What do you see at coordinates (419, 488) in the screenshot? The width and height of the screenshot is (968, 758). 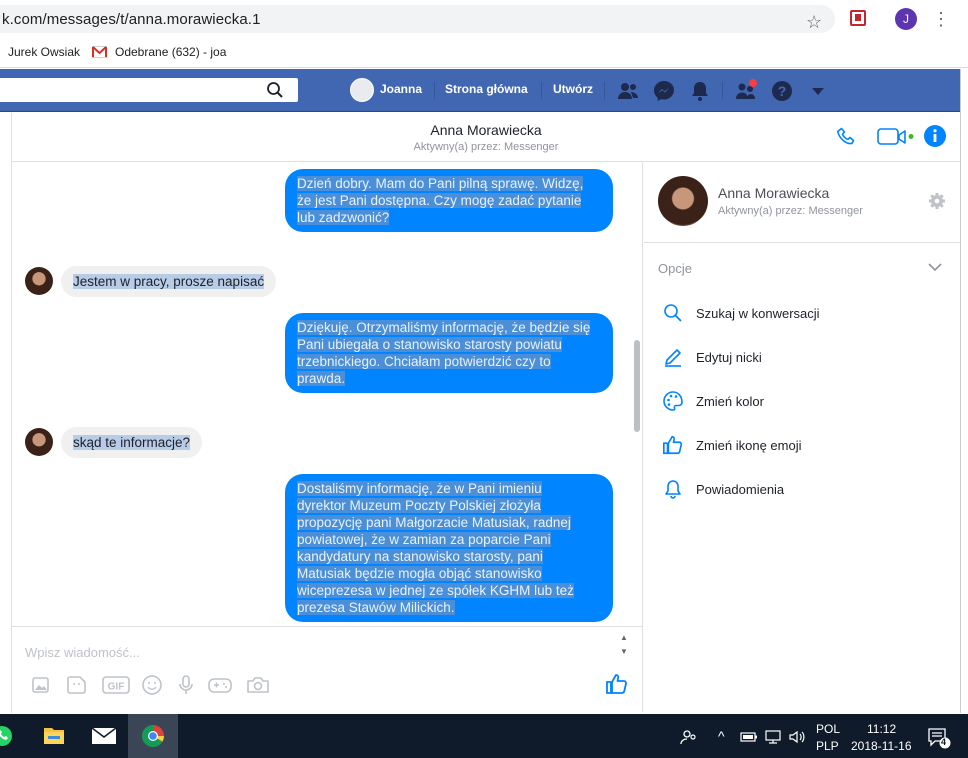 I see `message-line: Dostaliśmy informację, że w Pani imieniu` at bounding box center [419, 488].